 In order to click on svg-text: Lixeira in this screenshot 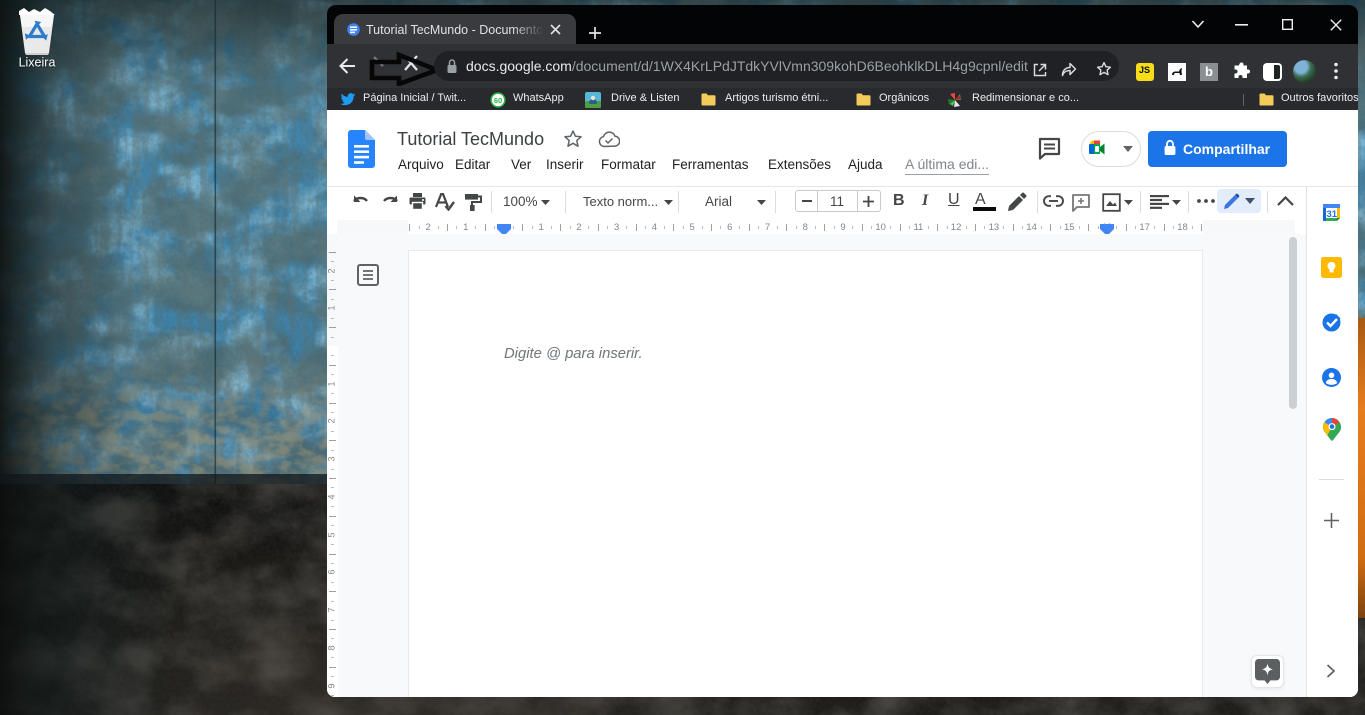, I will do `click(37, 63)`.